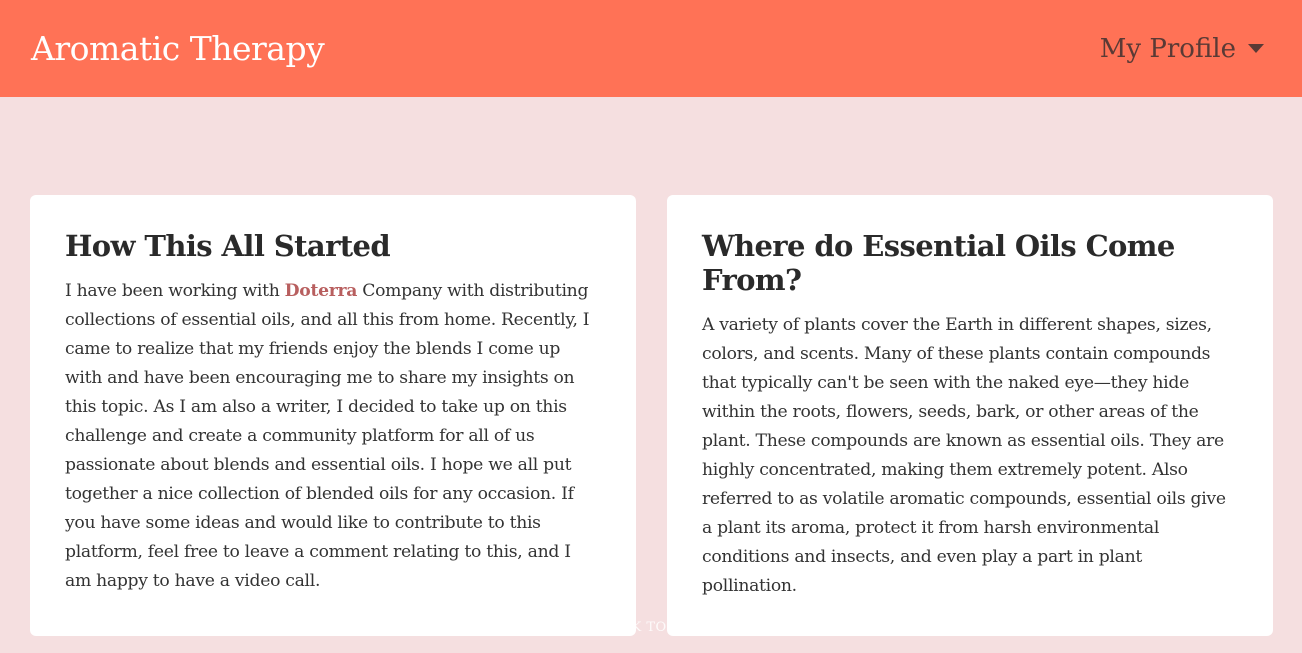 Image resolution: width=1302 pixels, height=653 pixels. What do you see at coordinates (651, 627) in the screenshot?
I see `back-to-top-link: BACK TO TOP` at bounding box center [651, 627].